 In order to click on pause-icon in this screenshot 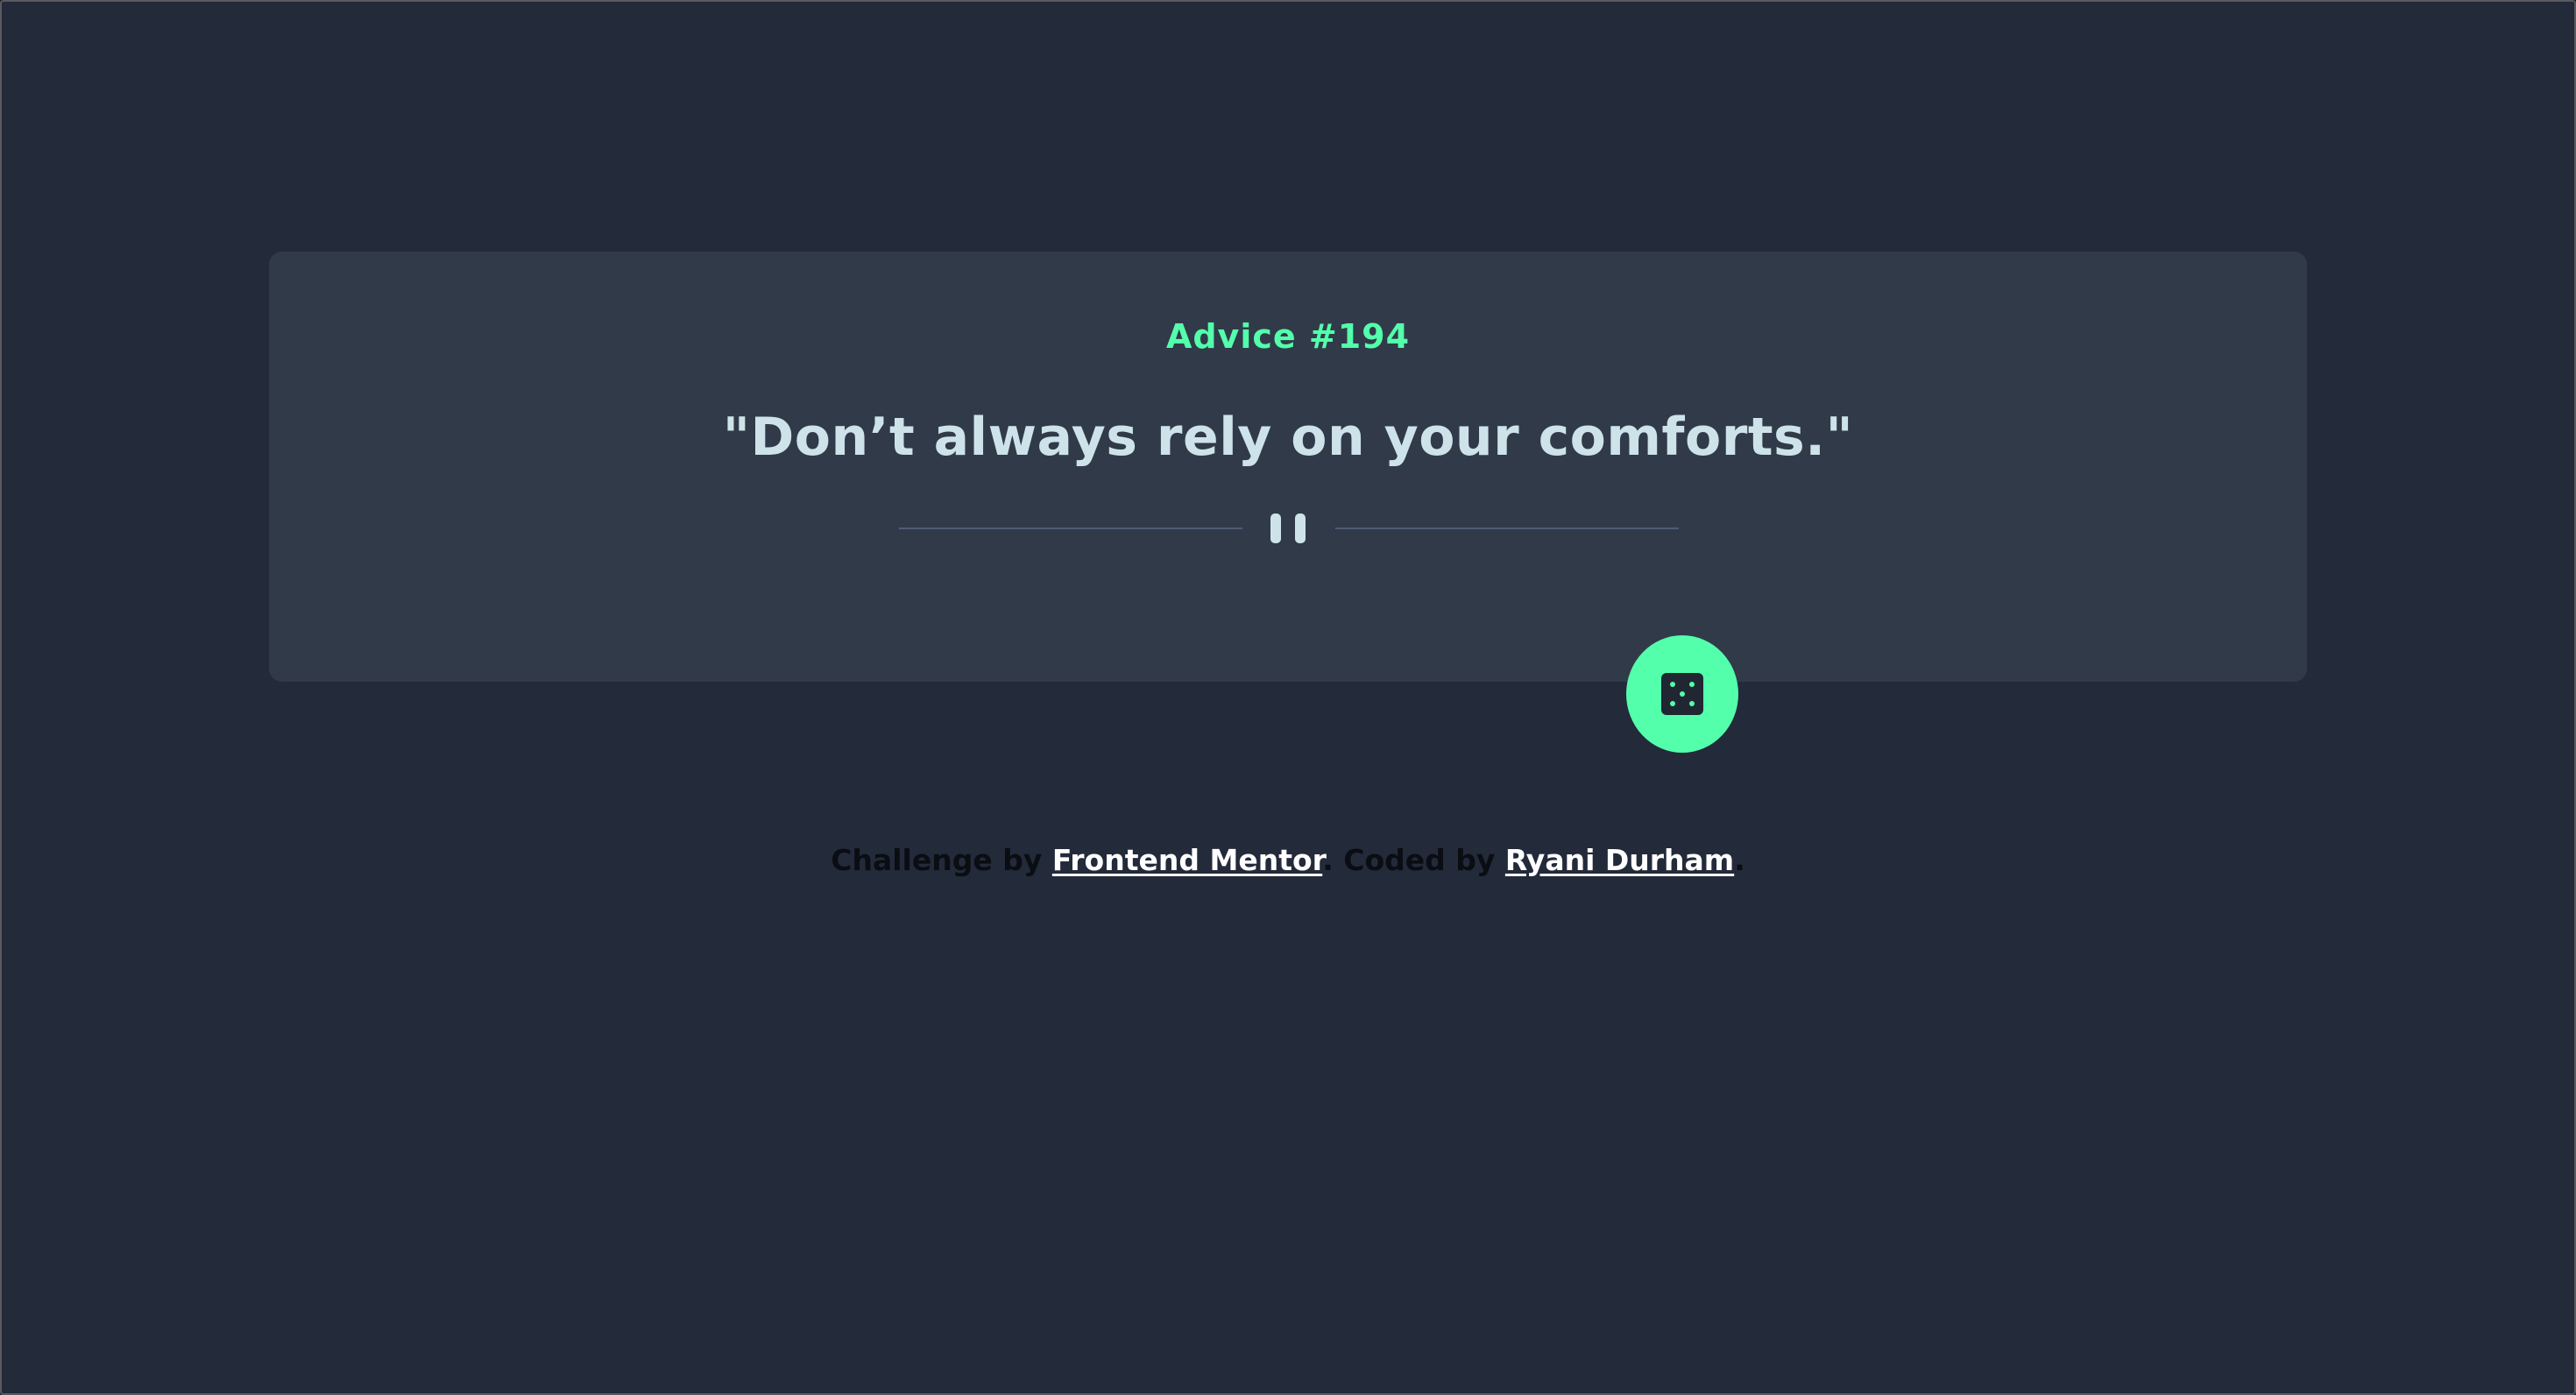, I will do `click(1289, 528)`.